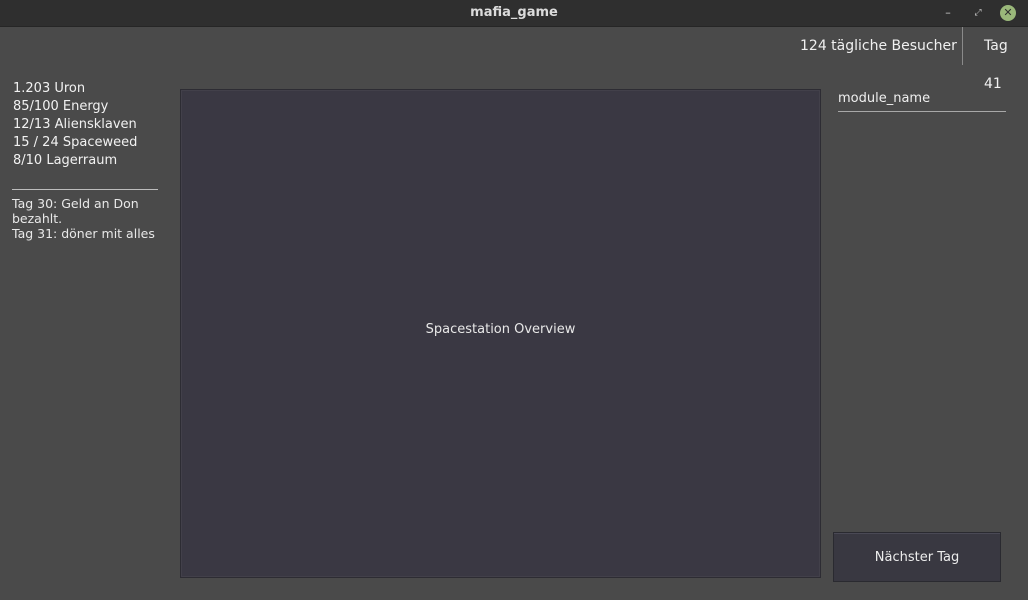 The image size is (1028, 600). I want to click on stat-uron: 1.203 Uron, so click(49, 88).